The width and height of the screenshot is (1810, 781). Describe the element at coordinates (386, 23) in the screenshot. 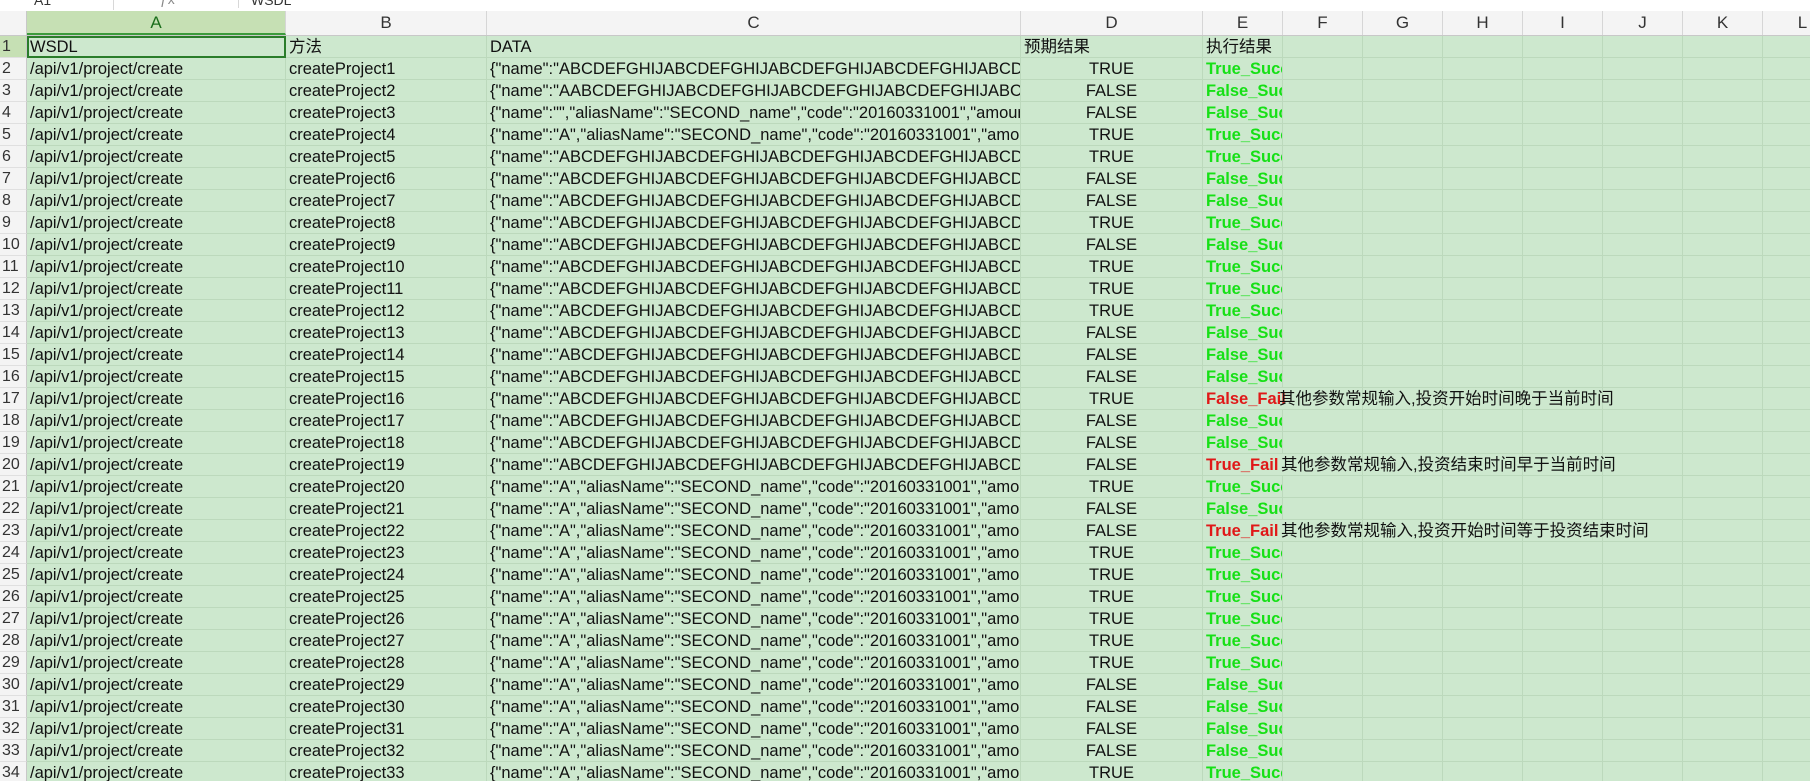

I see `column-header-b: B` at that location.